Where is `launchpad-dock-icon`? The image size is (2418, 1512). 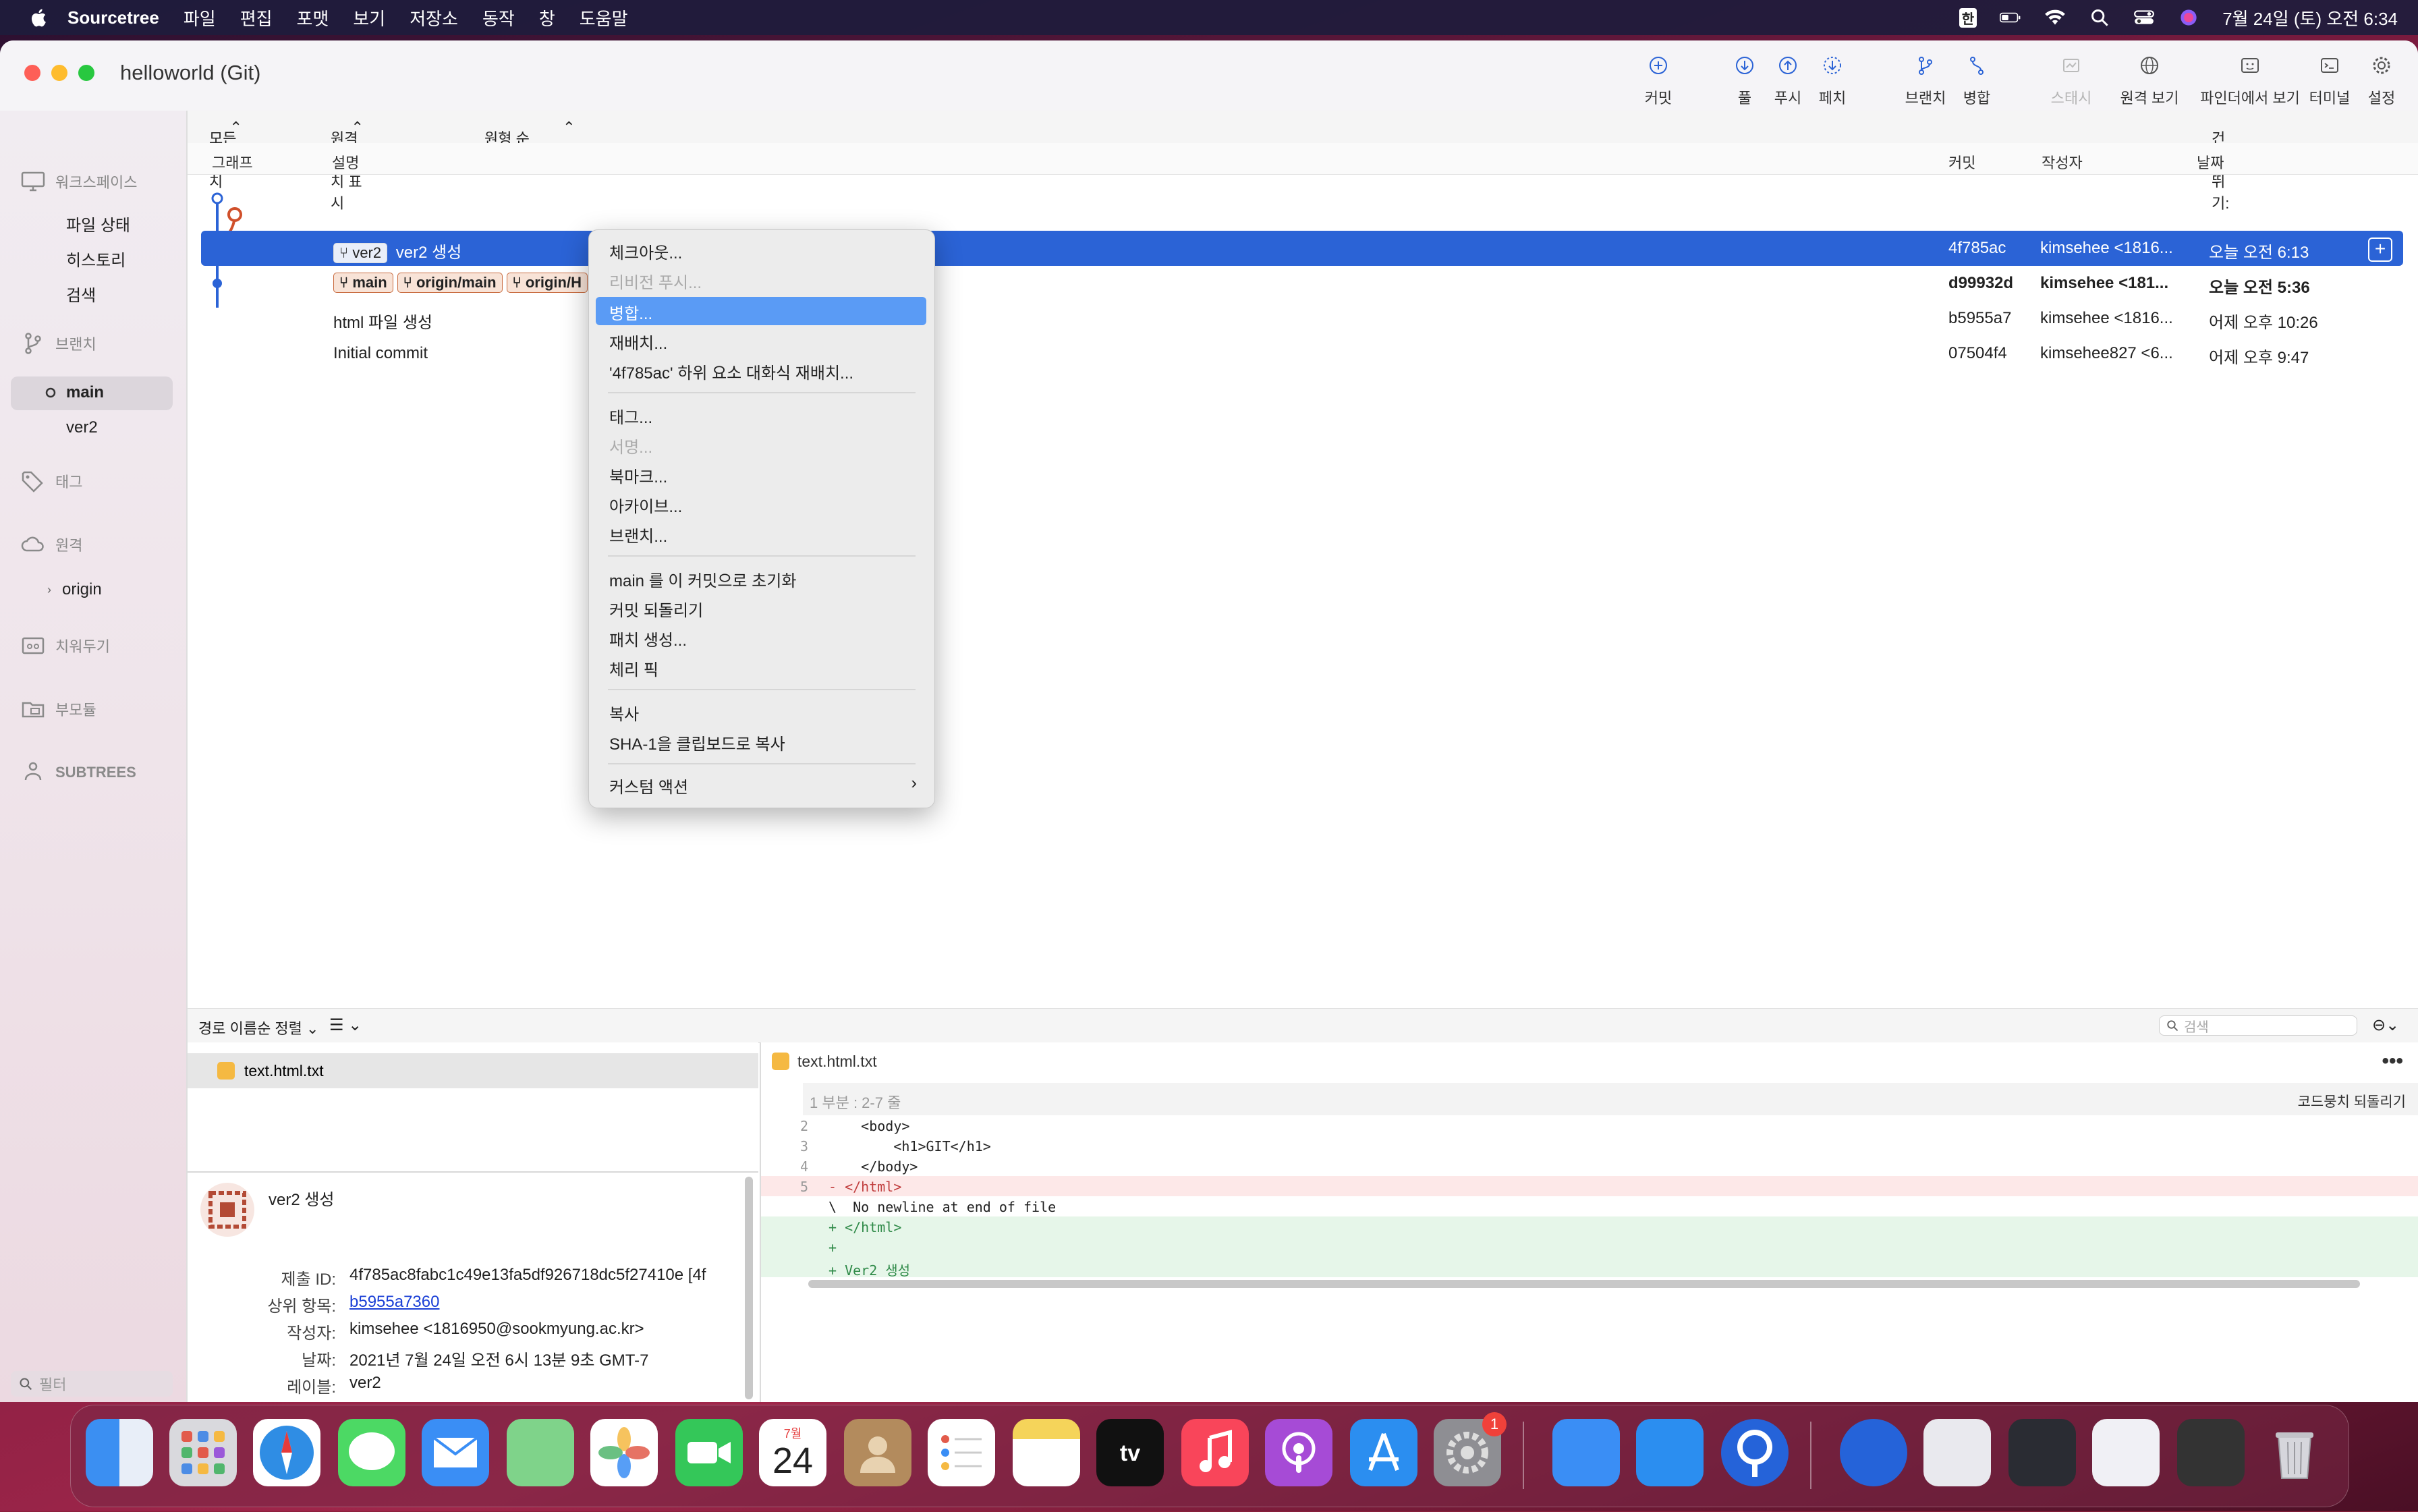
launchpad-dock-icon is located at coordinates (203, 1452).